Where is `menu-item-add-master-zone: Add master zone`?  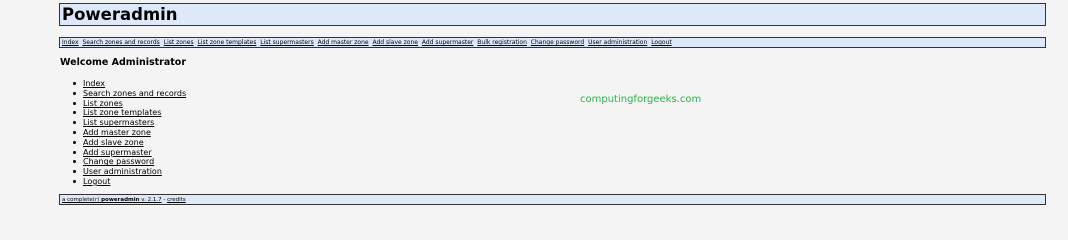 menu-item-add-master-zone: Add master zone is located at coordinates (343, 42).